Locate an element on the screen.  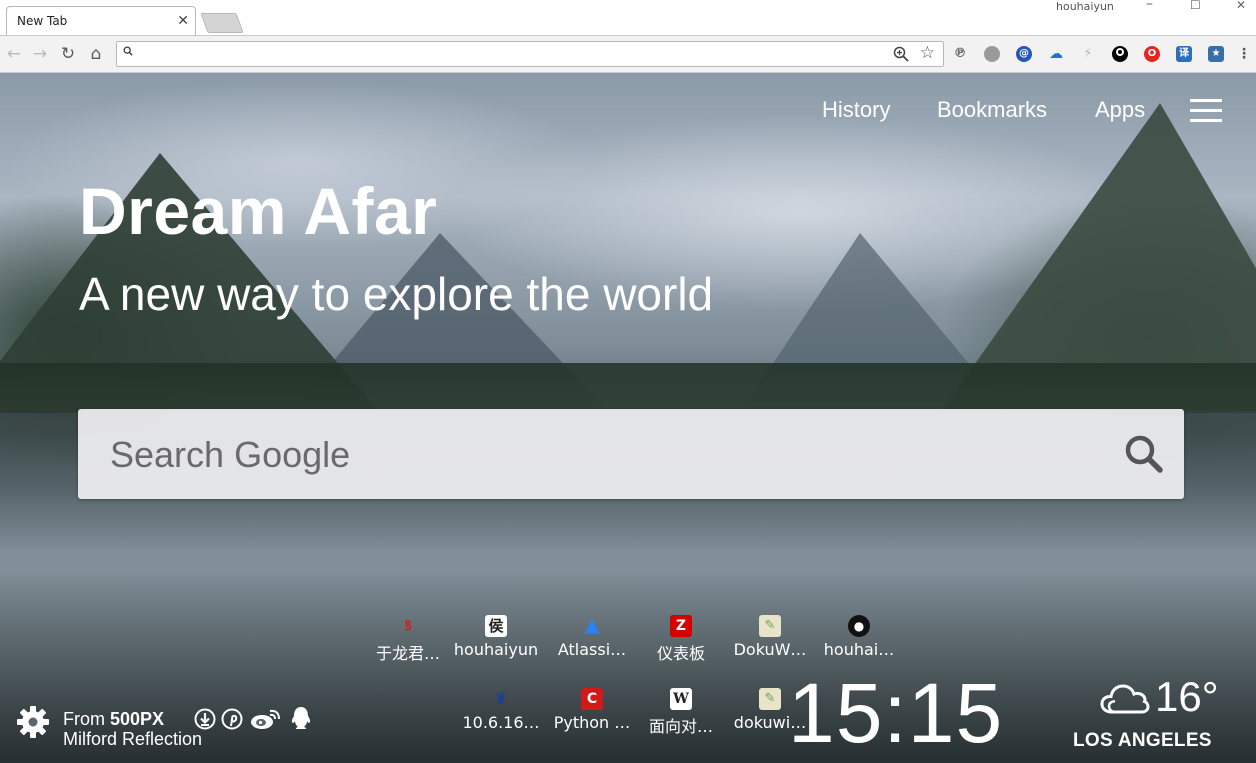
translate-icon: ℗ is located at coordinates (960, 54).